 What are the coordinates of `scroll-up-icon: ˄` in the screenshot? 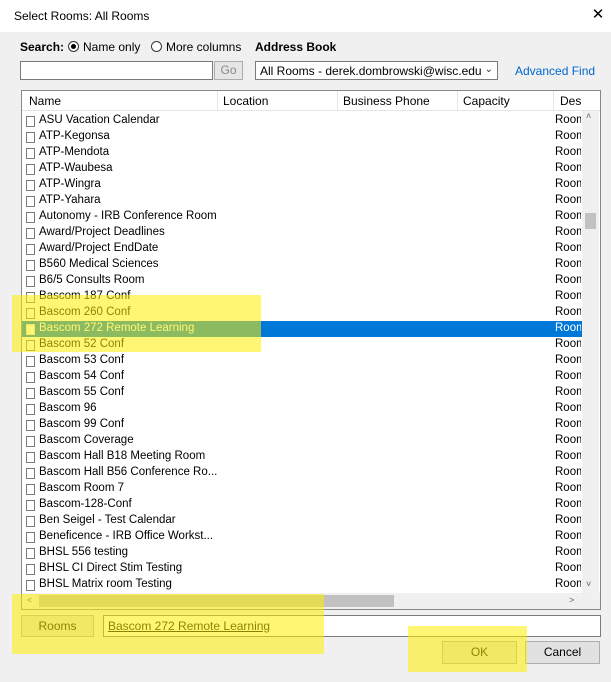 It's located at (588, 116).